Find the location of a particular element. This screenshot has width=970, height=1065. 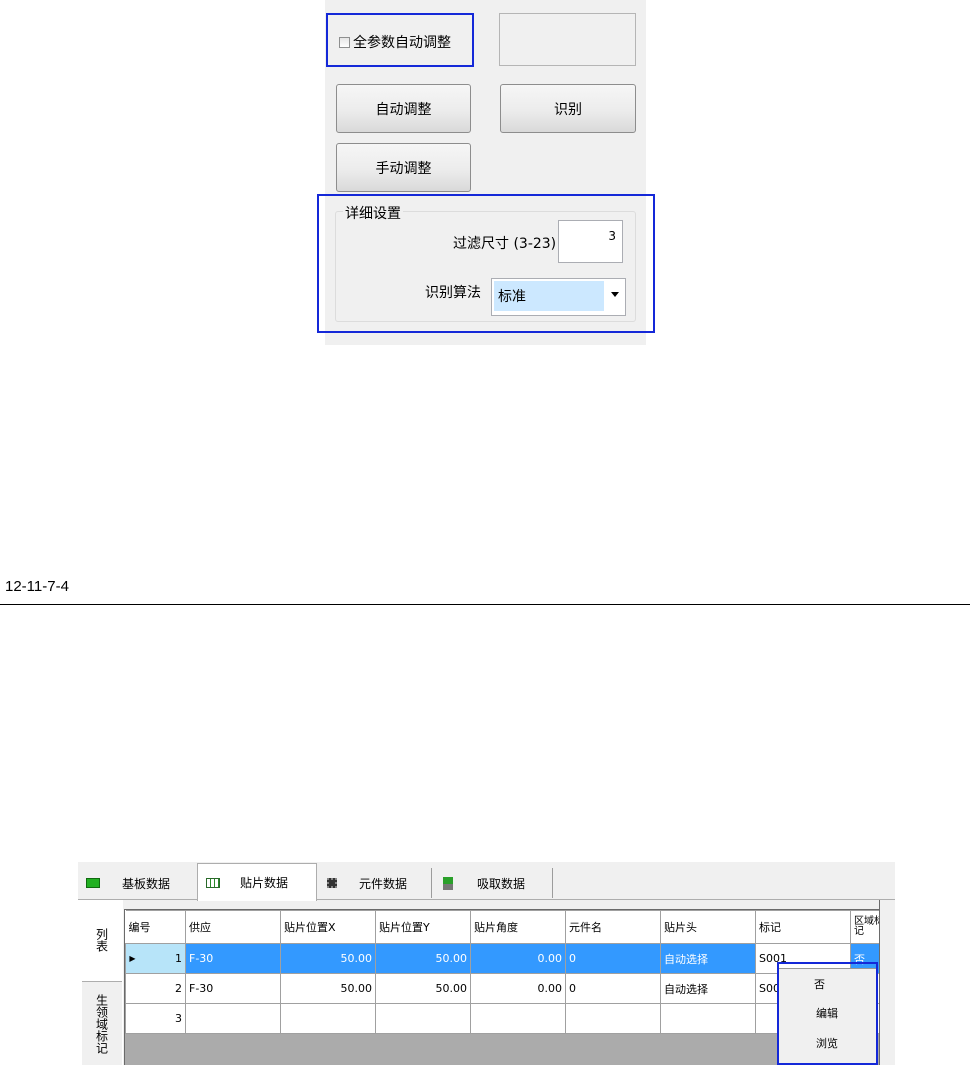

side-tab-strip: 列表 生领域标记 is located at coordinates (100, 982).